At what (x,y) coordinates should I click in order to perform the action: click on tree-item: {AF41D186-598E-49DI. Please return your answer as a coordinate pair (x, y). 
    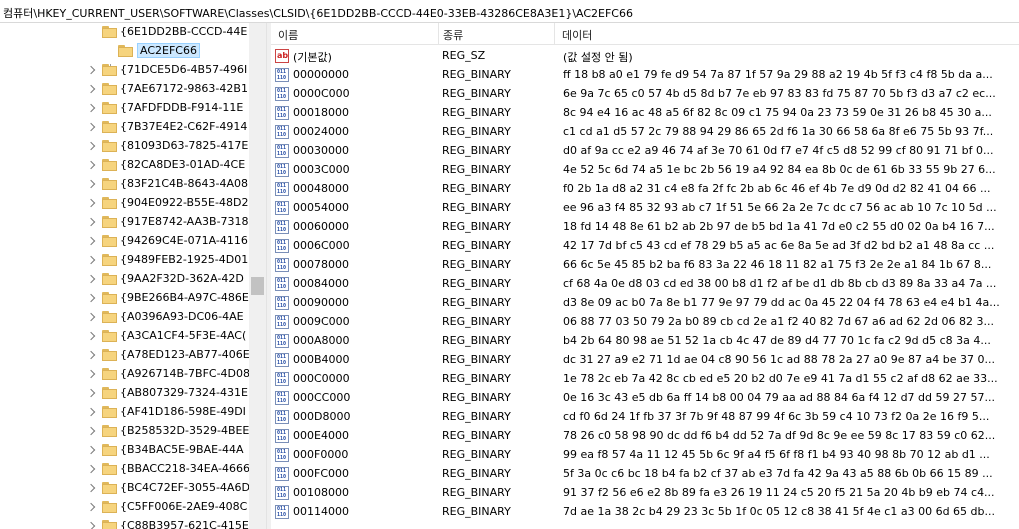
    Looking at the image, I should click on (124, 412).